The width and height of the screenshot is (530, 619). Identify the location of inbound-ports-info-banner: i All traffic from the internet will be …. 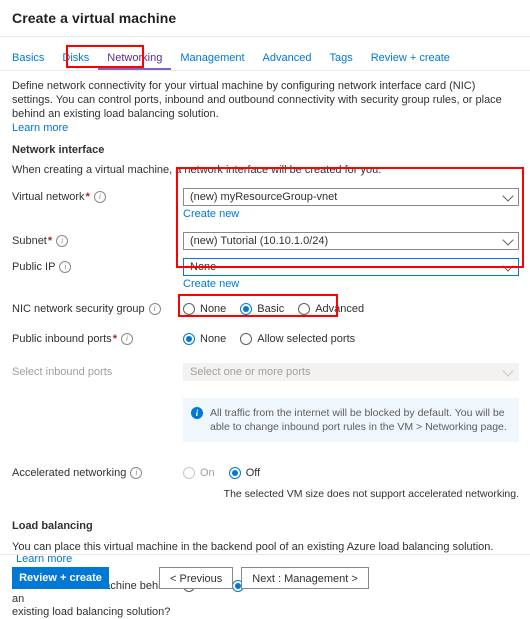
(351, 420).